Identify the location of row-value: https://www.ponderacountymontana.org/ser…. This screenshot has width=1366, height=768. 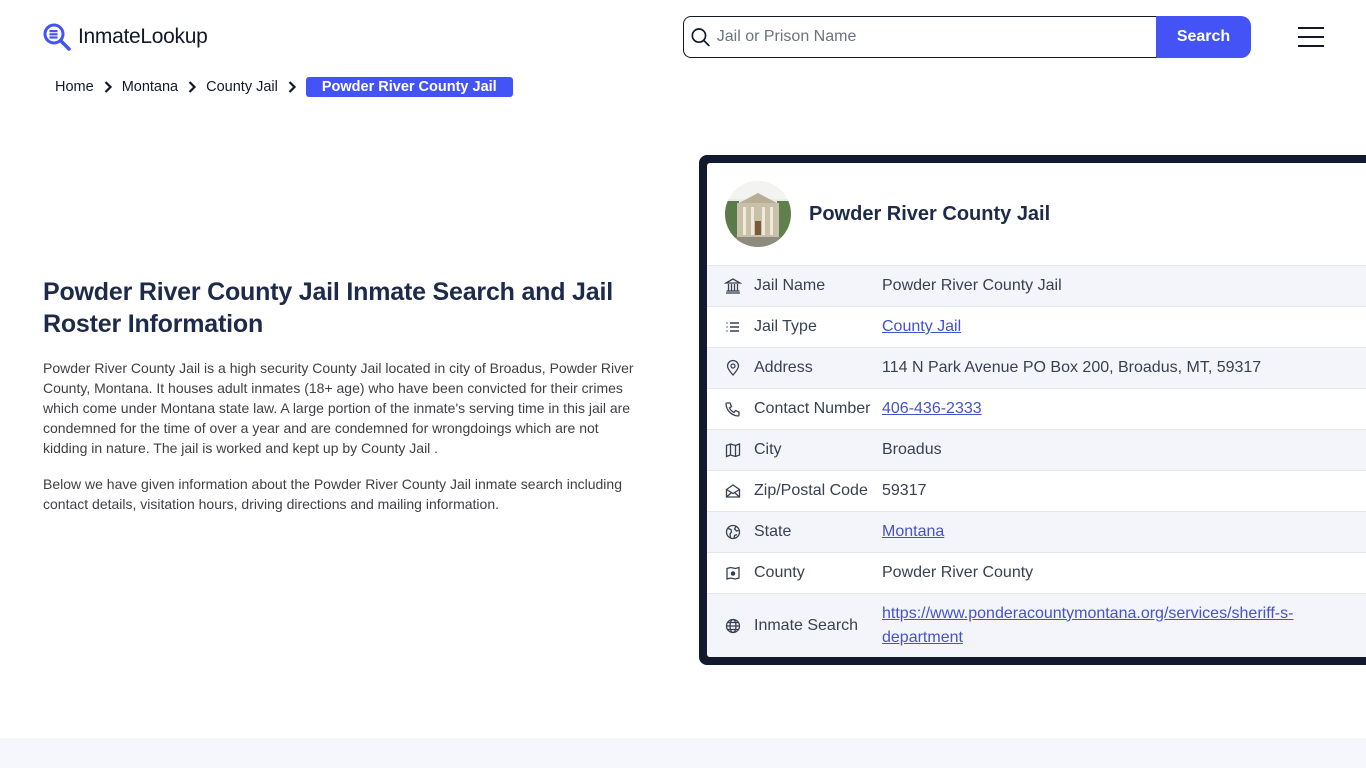
(1117, 626).